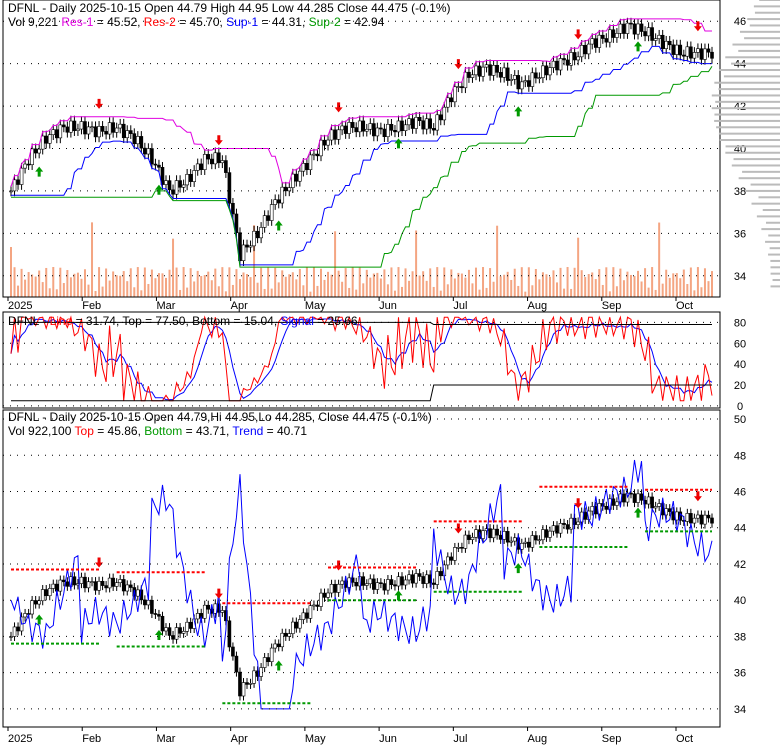 This screenshot has width=780, height=745. What do you see at coordinates (99, 562) in the screenshot?
I see `sell-arrow-icon` at bounding box center [99, 562].